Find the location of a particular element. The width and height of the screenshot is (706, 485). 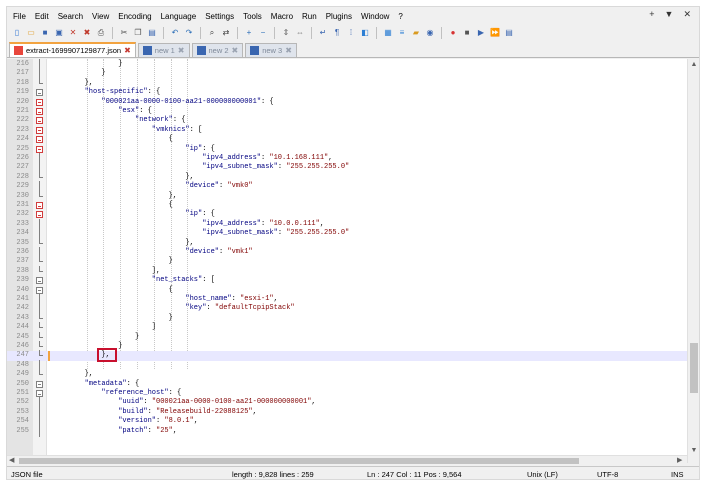

menu-plugins: Plugins is located at coordinates (339, 16).